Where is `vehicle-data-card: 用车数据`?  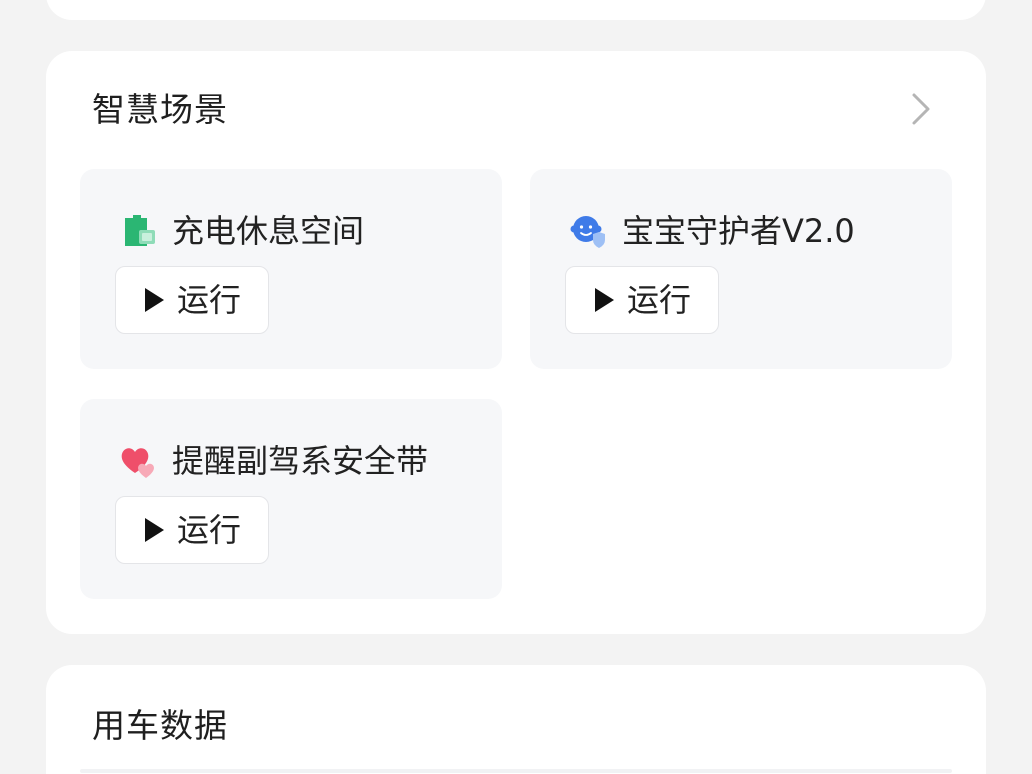
vehicle-data-card: 用车数据 is located at coordinates (516, 719).